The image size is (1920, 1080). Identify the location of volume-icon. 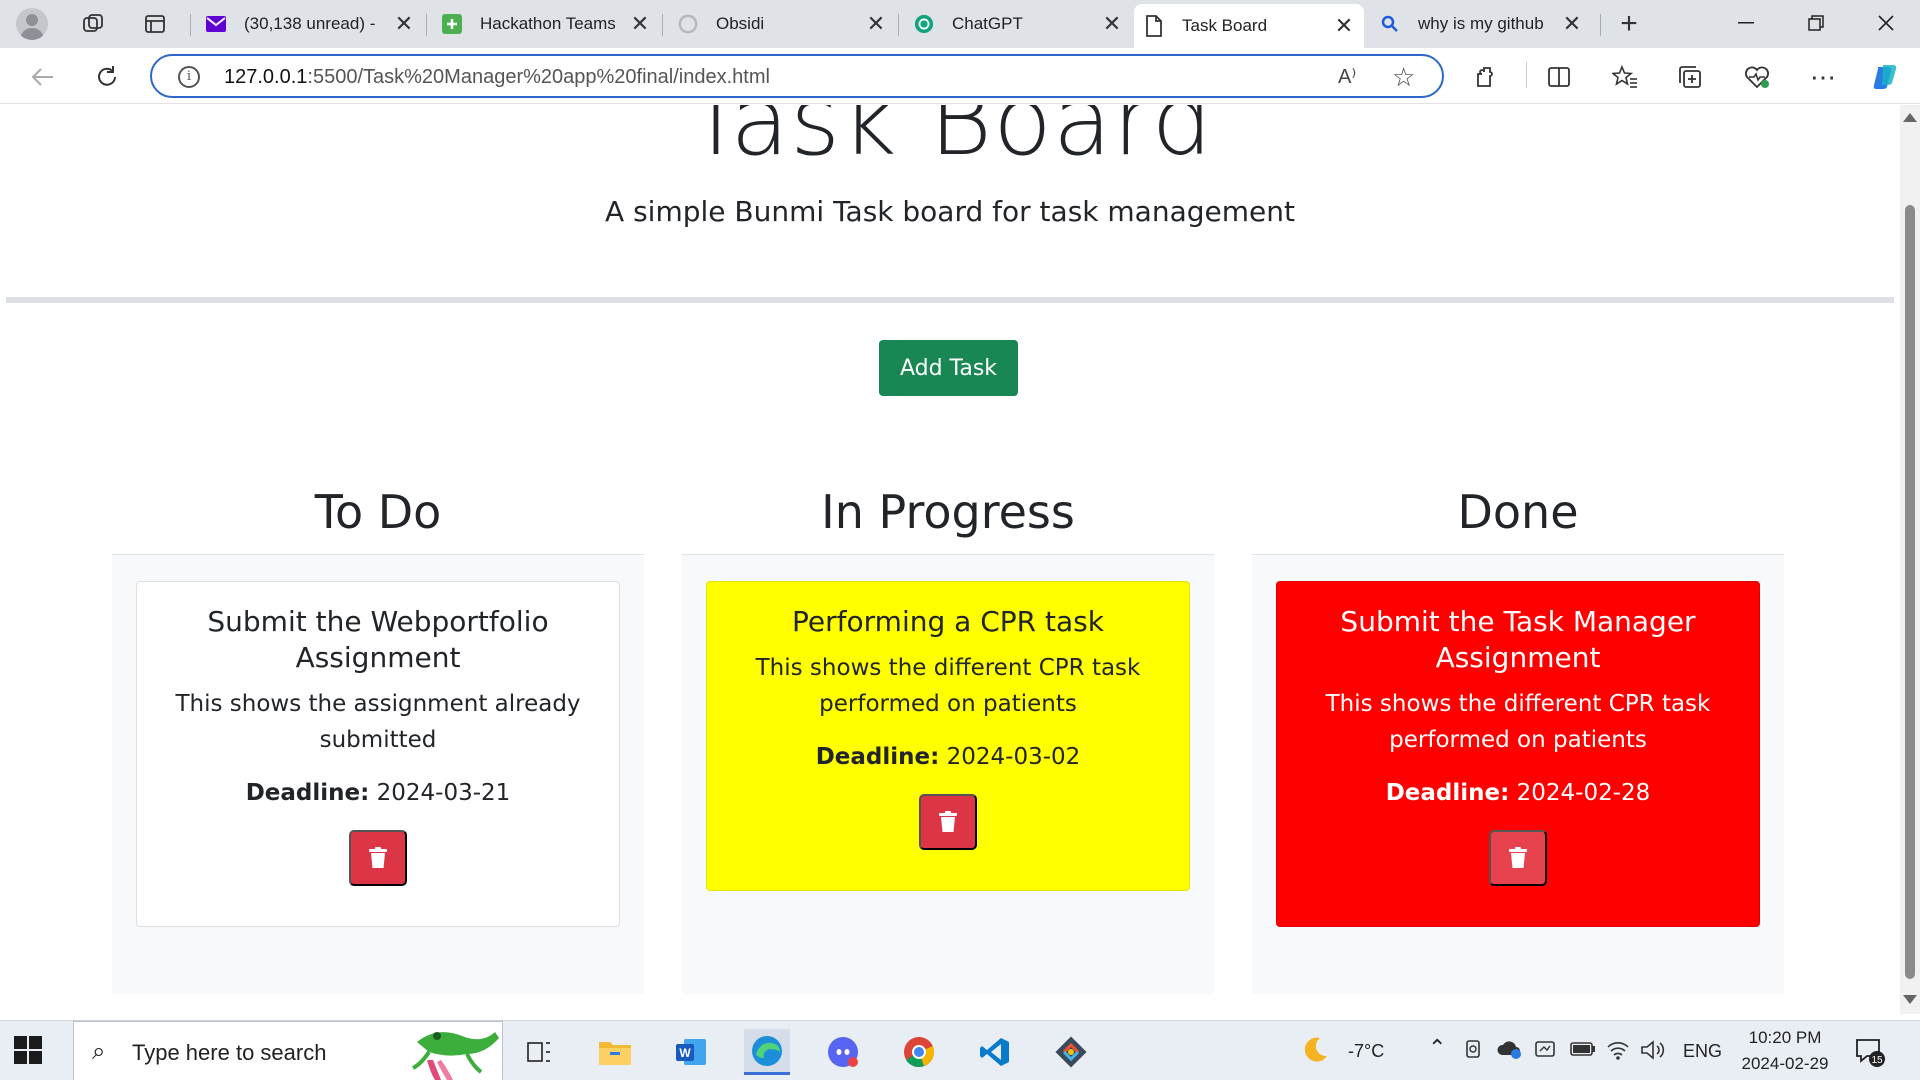
(1653, 1052).